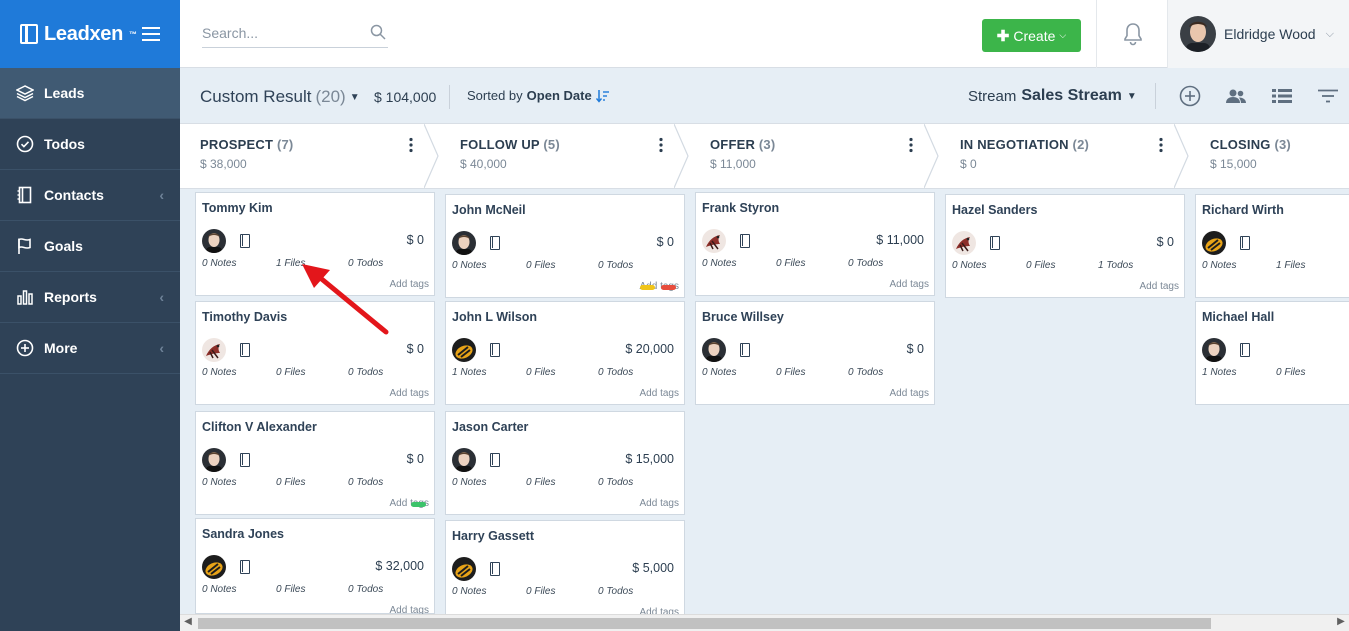  What do you see at coordinates (1238, 317) in the screenshot?
I see `lead-name: Michael Hall` at bounding box center [1238, 317].